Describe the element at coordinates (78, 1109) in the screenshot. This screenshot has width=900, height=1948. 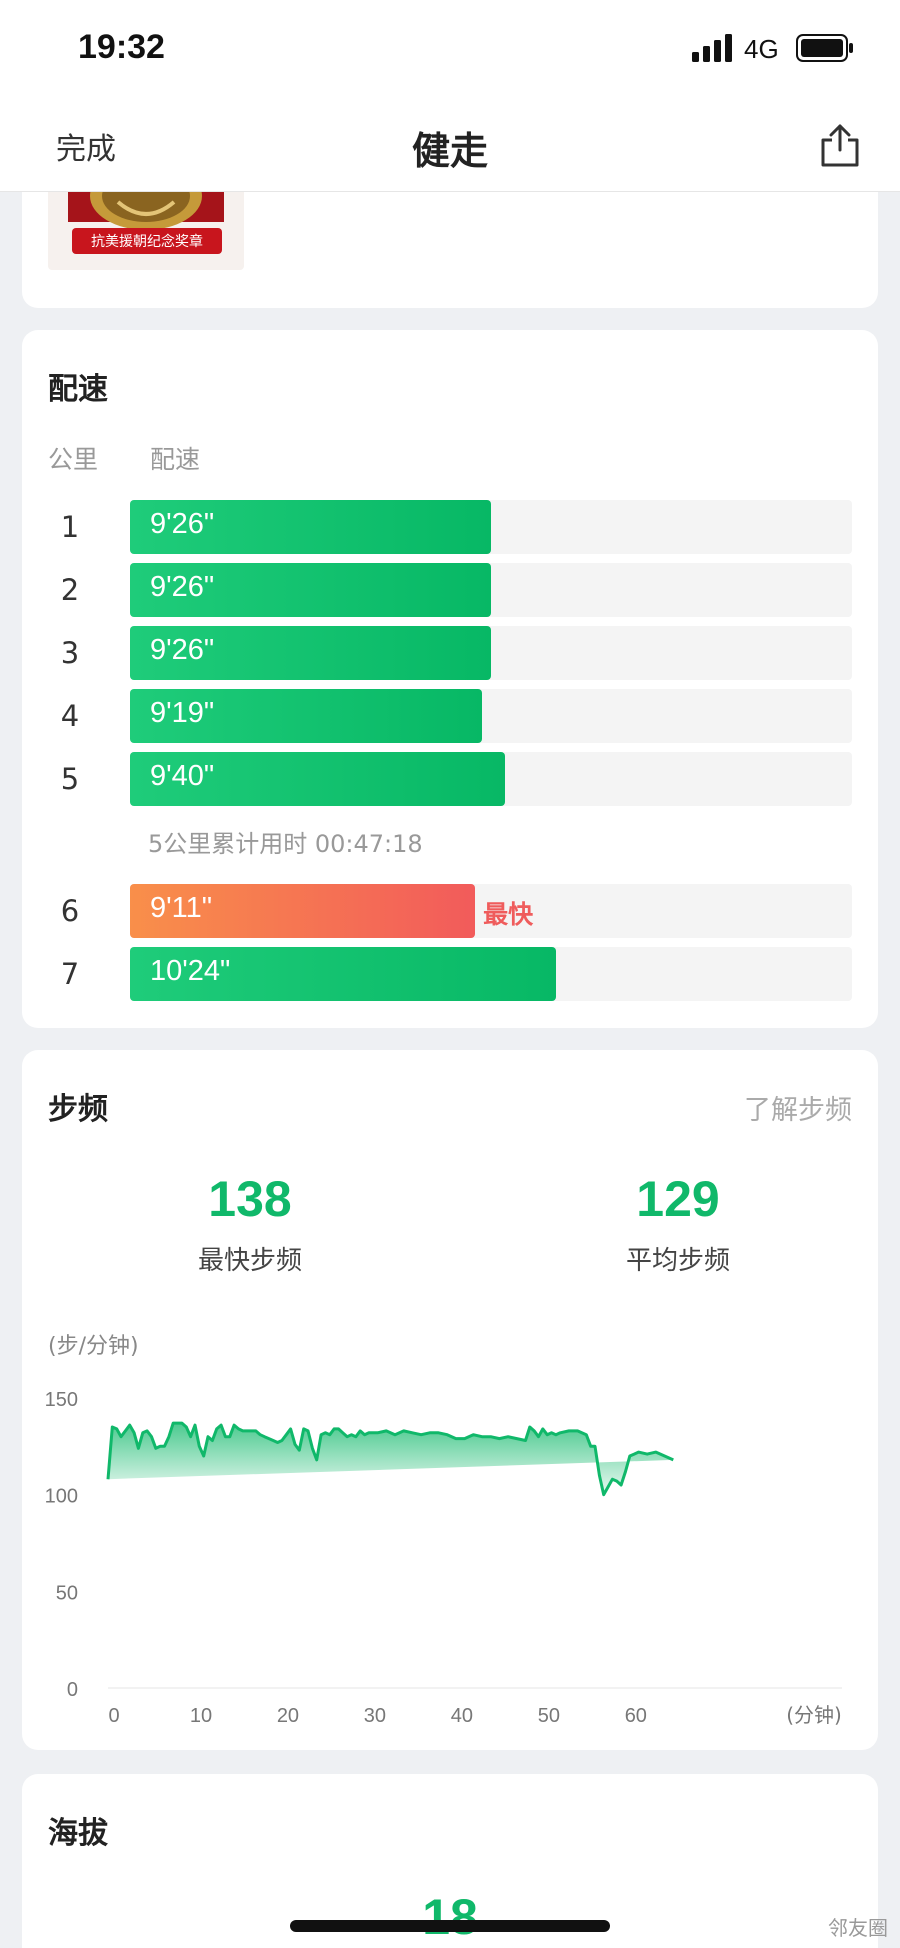
I see `cadence-title: 步频` at that location.